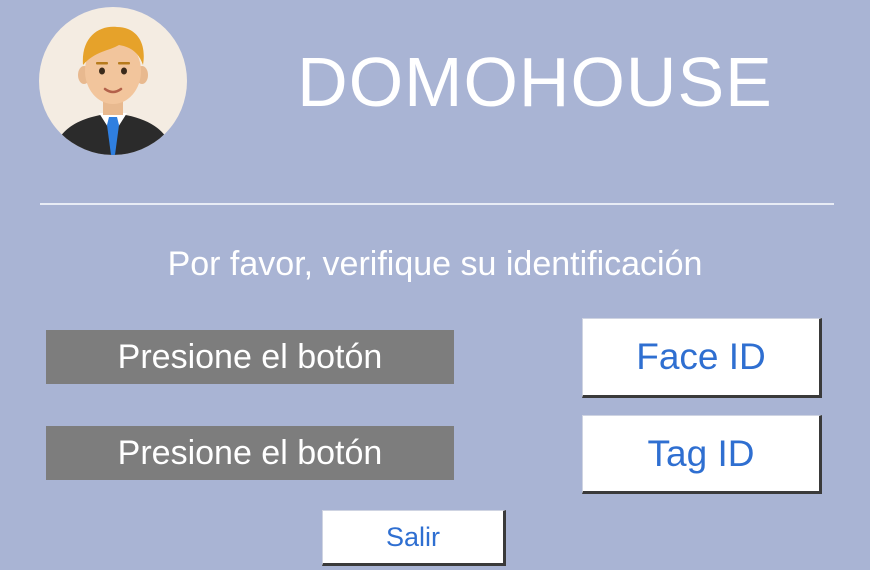 The height and width of the screenshot is (570, 870). Describe the element at coordinates (250, 357) in the screenshot. I see `face-id-status: Presione el botón` at that location.